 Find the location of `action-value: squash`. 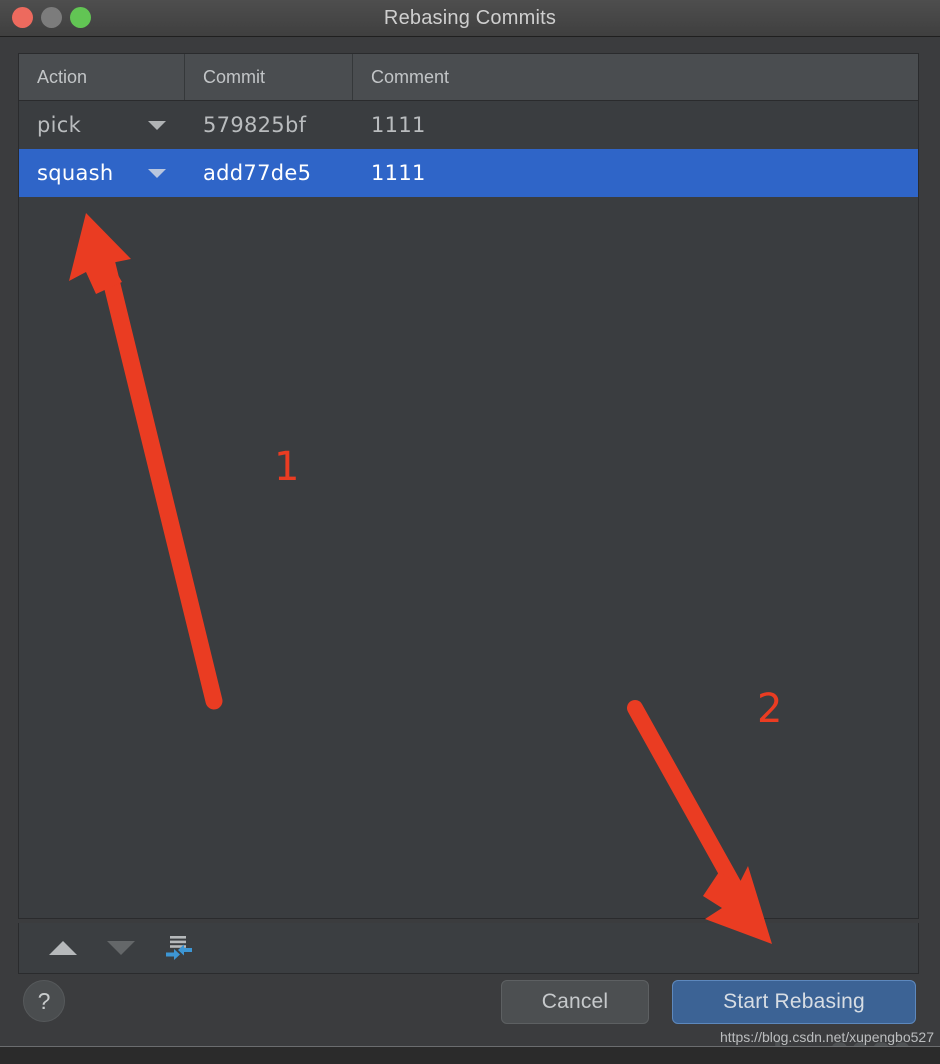

action-value: squash is located at coordinates (75, 173).